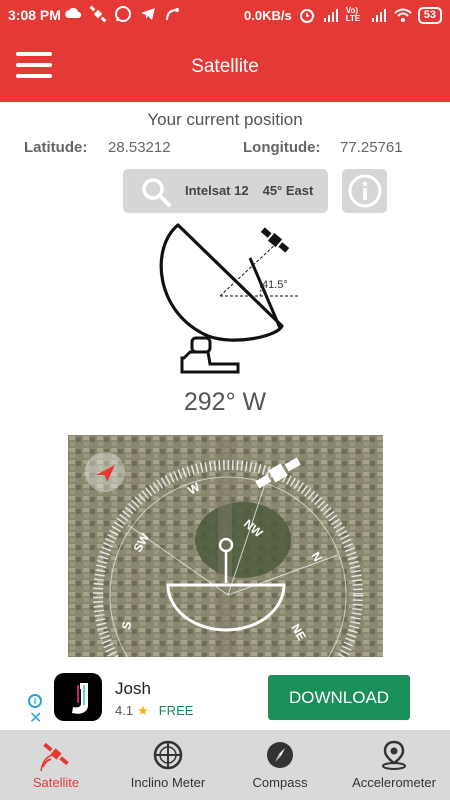 This screenshot has width=450, height=800. Describe the element at coordinates (221, 298) in the screenshot. I see `satellite-dish-icon` at that location.